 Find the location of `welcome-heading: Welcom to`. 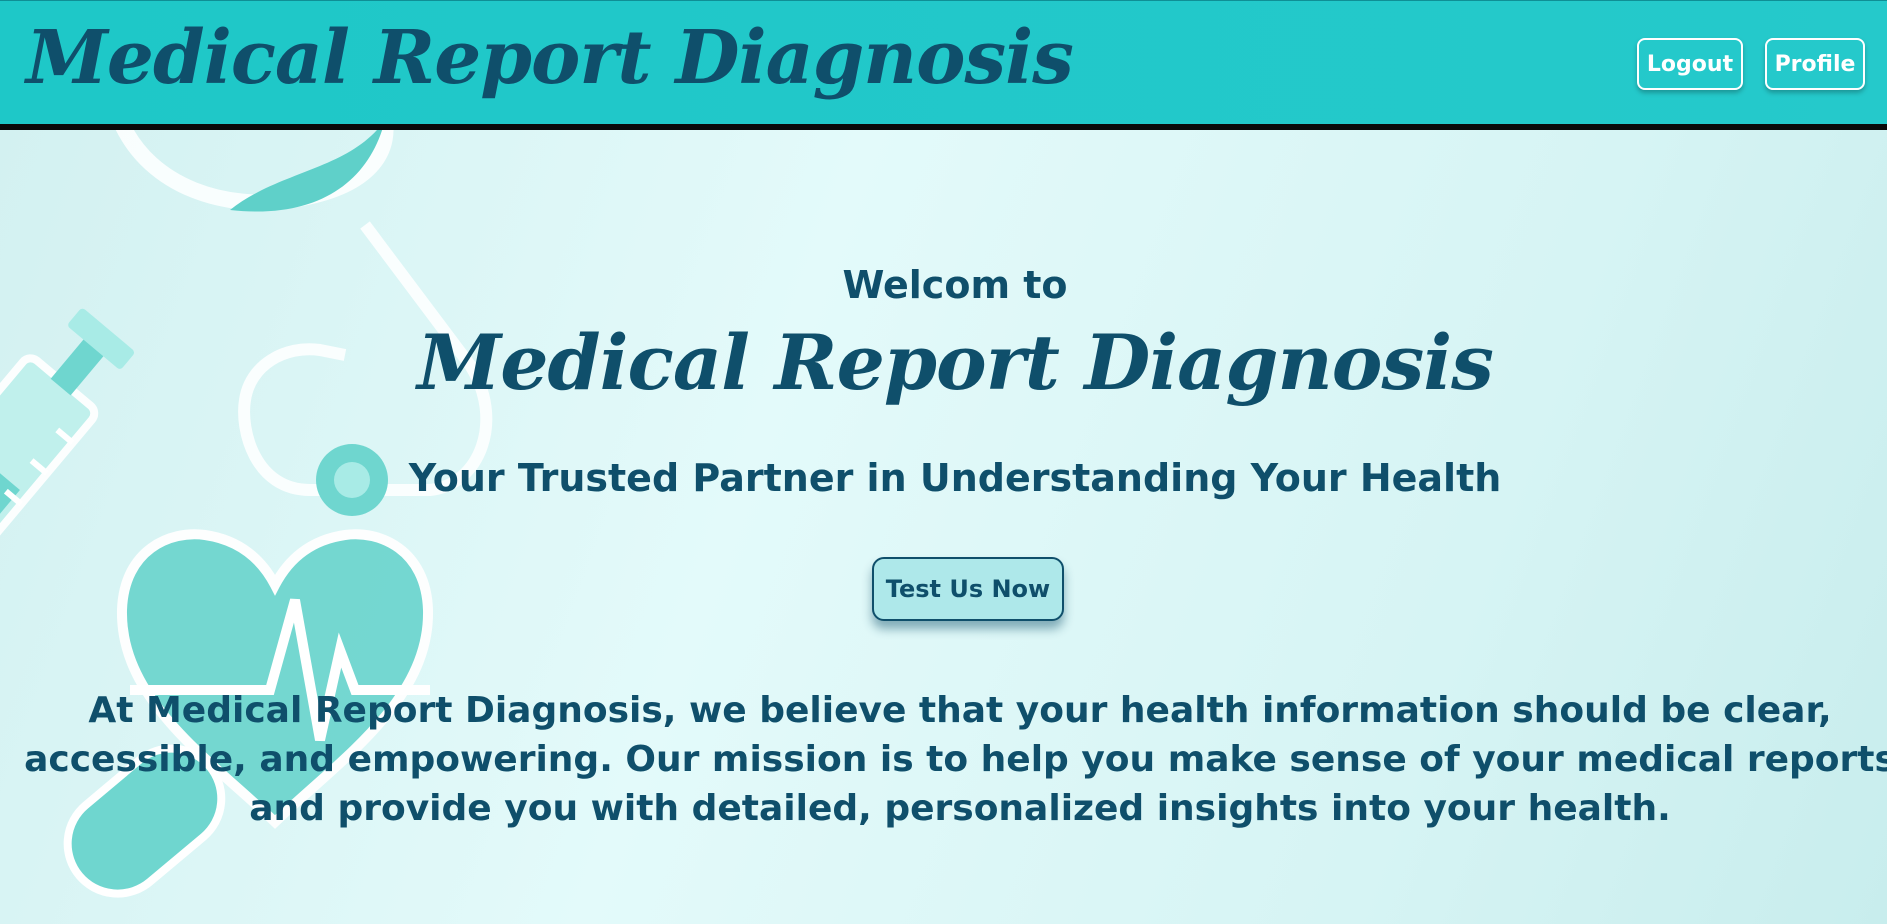

welcome-heading: Welcom to is located at coordinates (955, 285).